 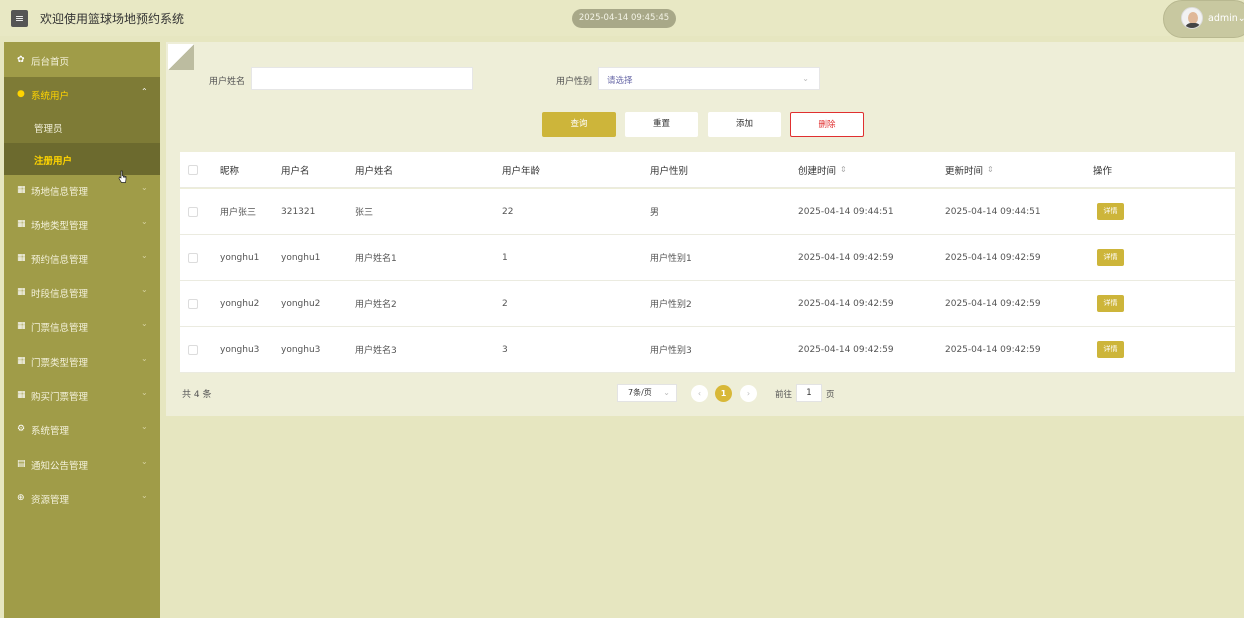 What do you see at coordinates (809, 393) in the screenshot?
I see `goto-page-input: 1` at bounding box center [809, 393].